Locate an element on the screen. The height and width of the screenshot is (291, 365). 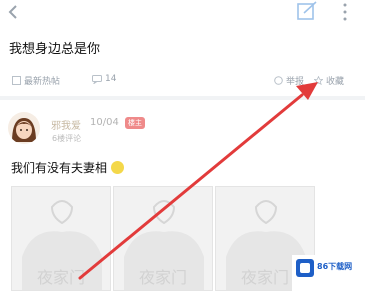
watermark-logo-icon is located at coordinates (305, 268).